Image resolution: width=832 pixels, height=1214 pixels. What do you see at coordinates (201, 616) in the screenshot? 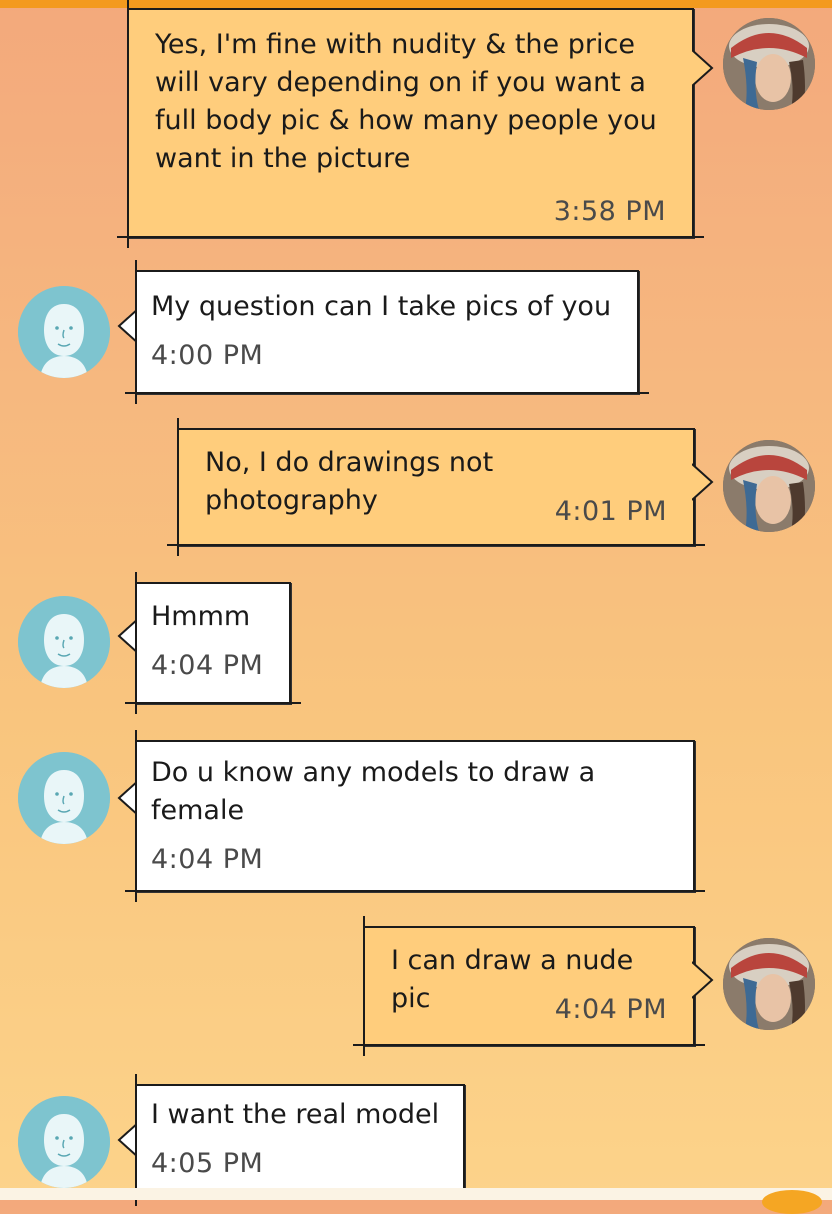
I see `message-text: Hmmm` at bounding box center [201, 616].